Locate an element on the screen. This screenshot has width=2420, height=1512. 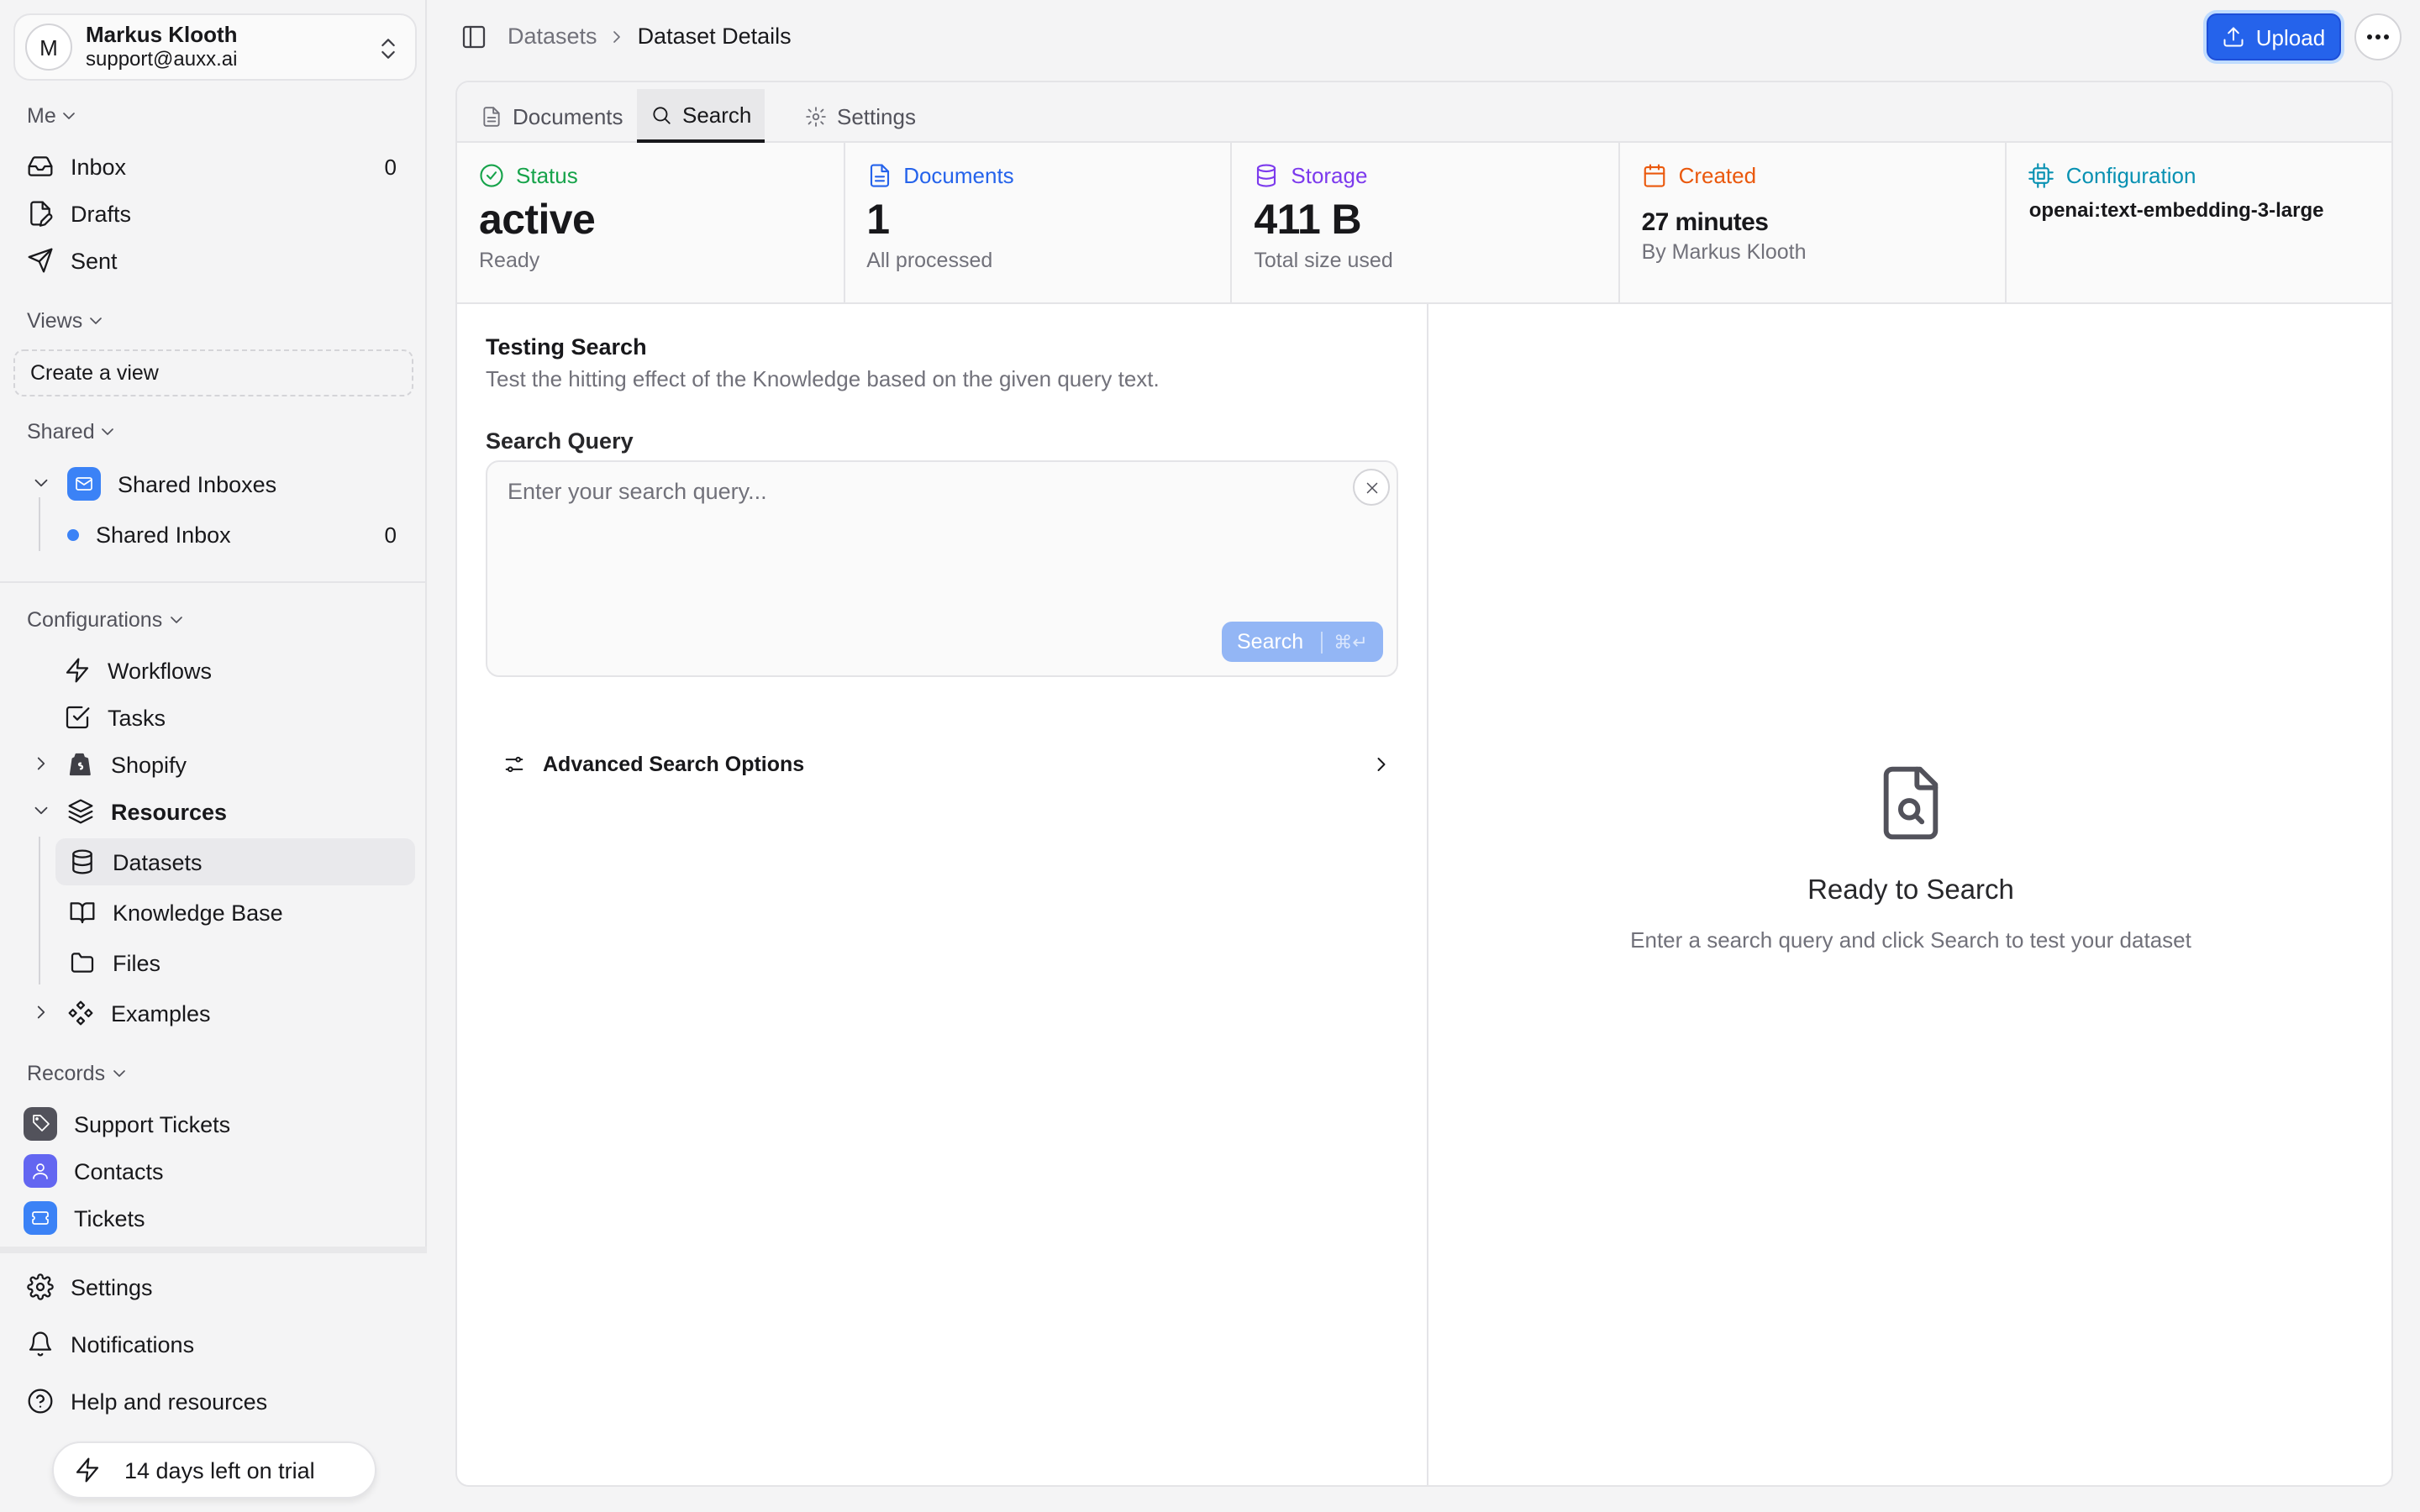
sidebar-toggle-icon is located at coordinates (473, 37).